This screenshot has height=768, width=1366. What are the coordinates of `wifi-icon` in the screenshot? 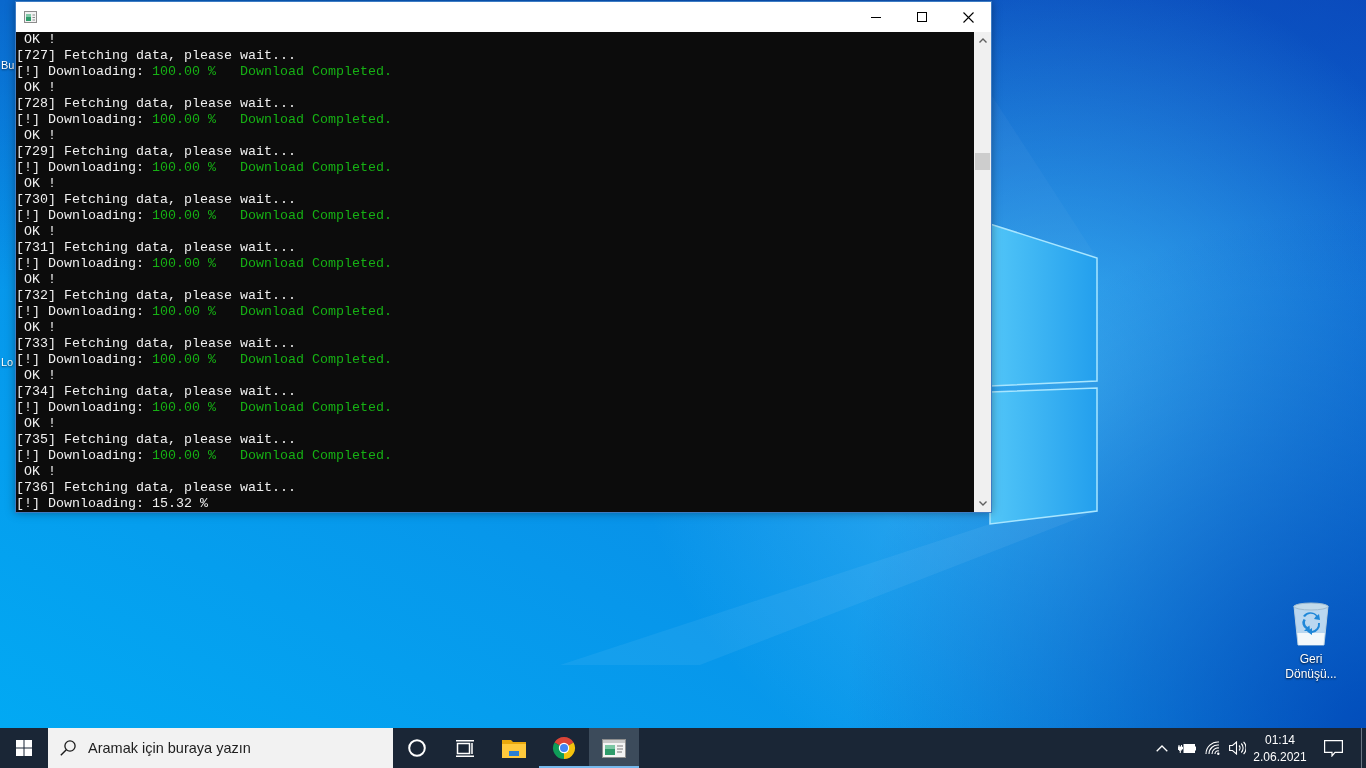 It's located at (1212, 748).